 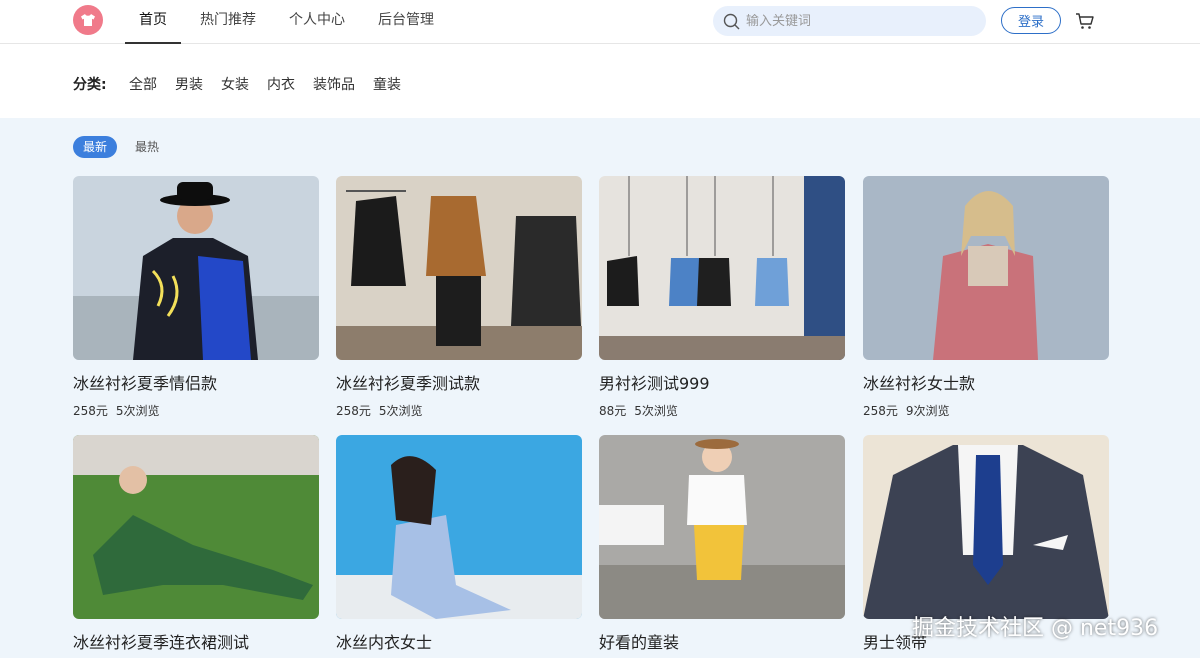 I want to click on category-women: 女装, so click(x=235, y=84).